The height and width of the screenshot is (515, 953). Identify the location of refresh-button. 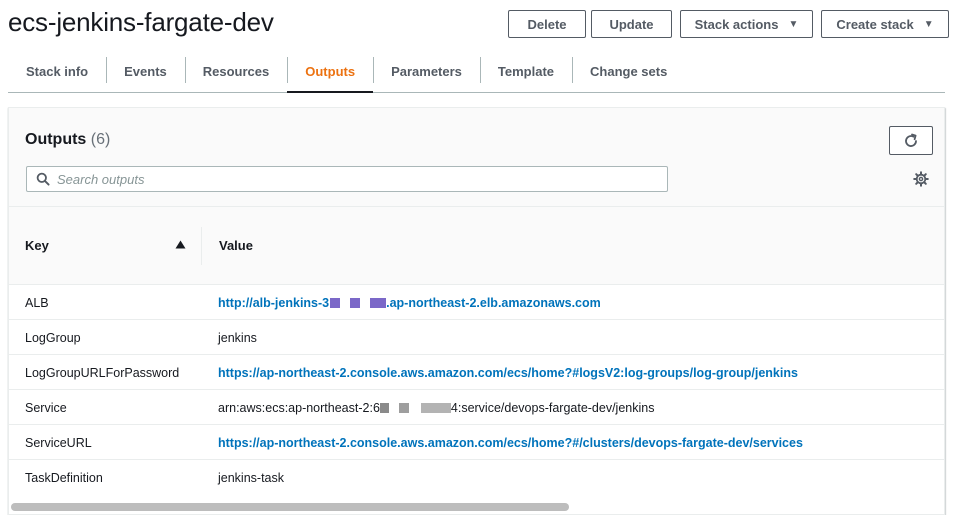
(911, 140).